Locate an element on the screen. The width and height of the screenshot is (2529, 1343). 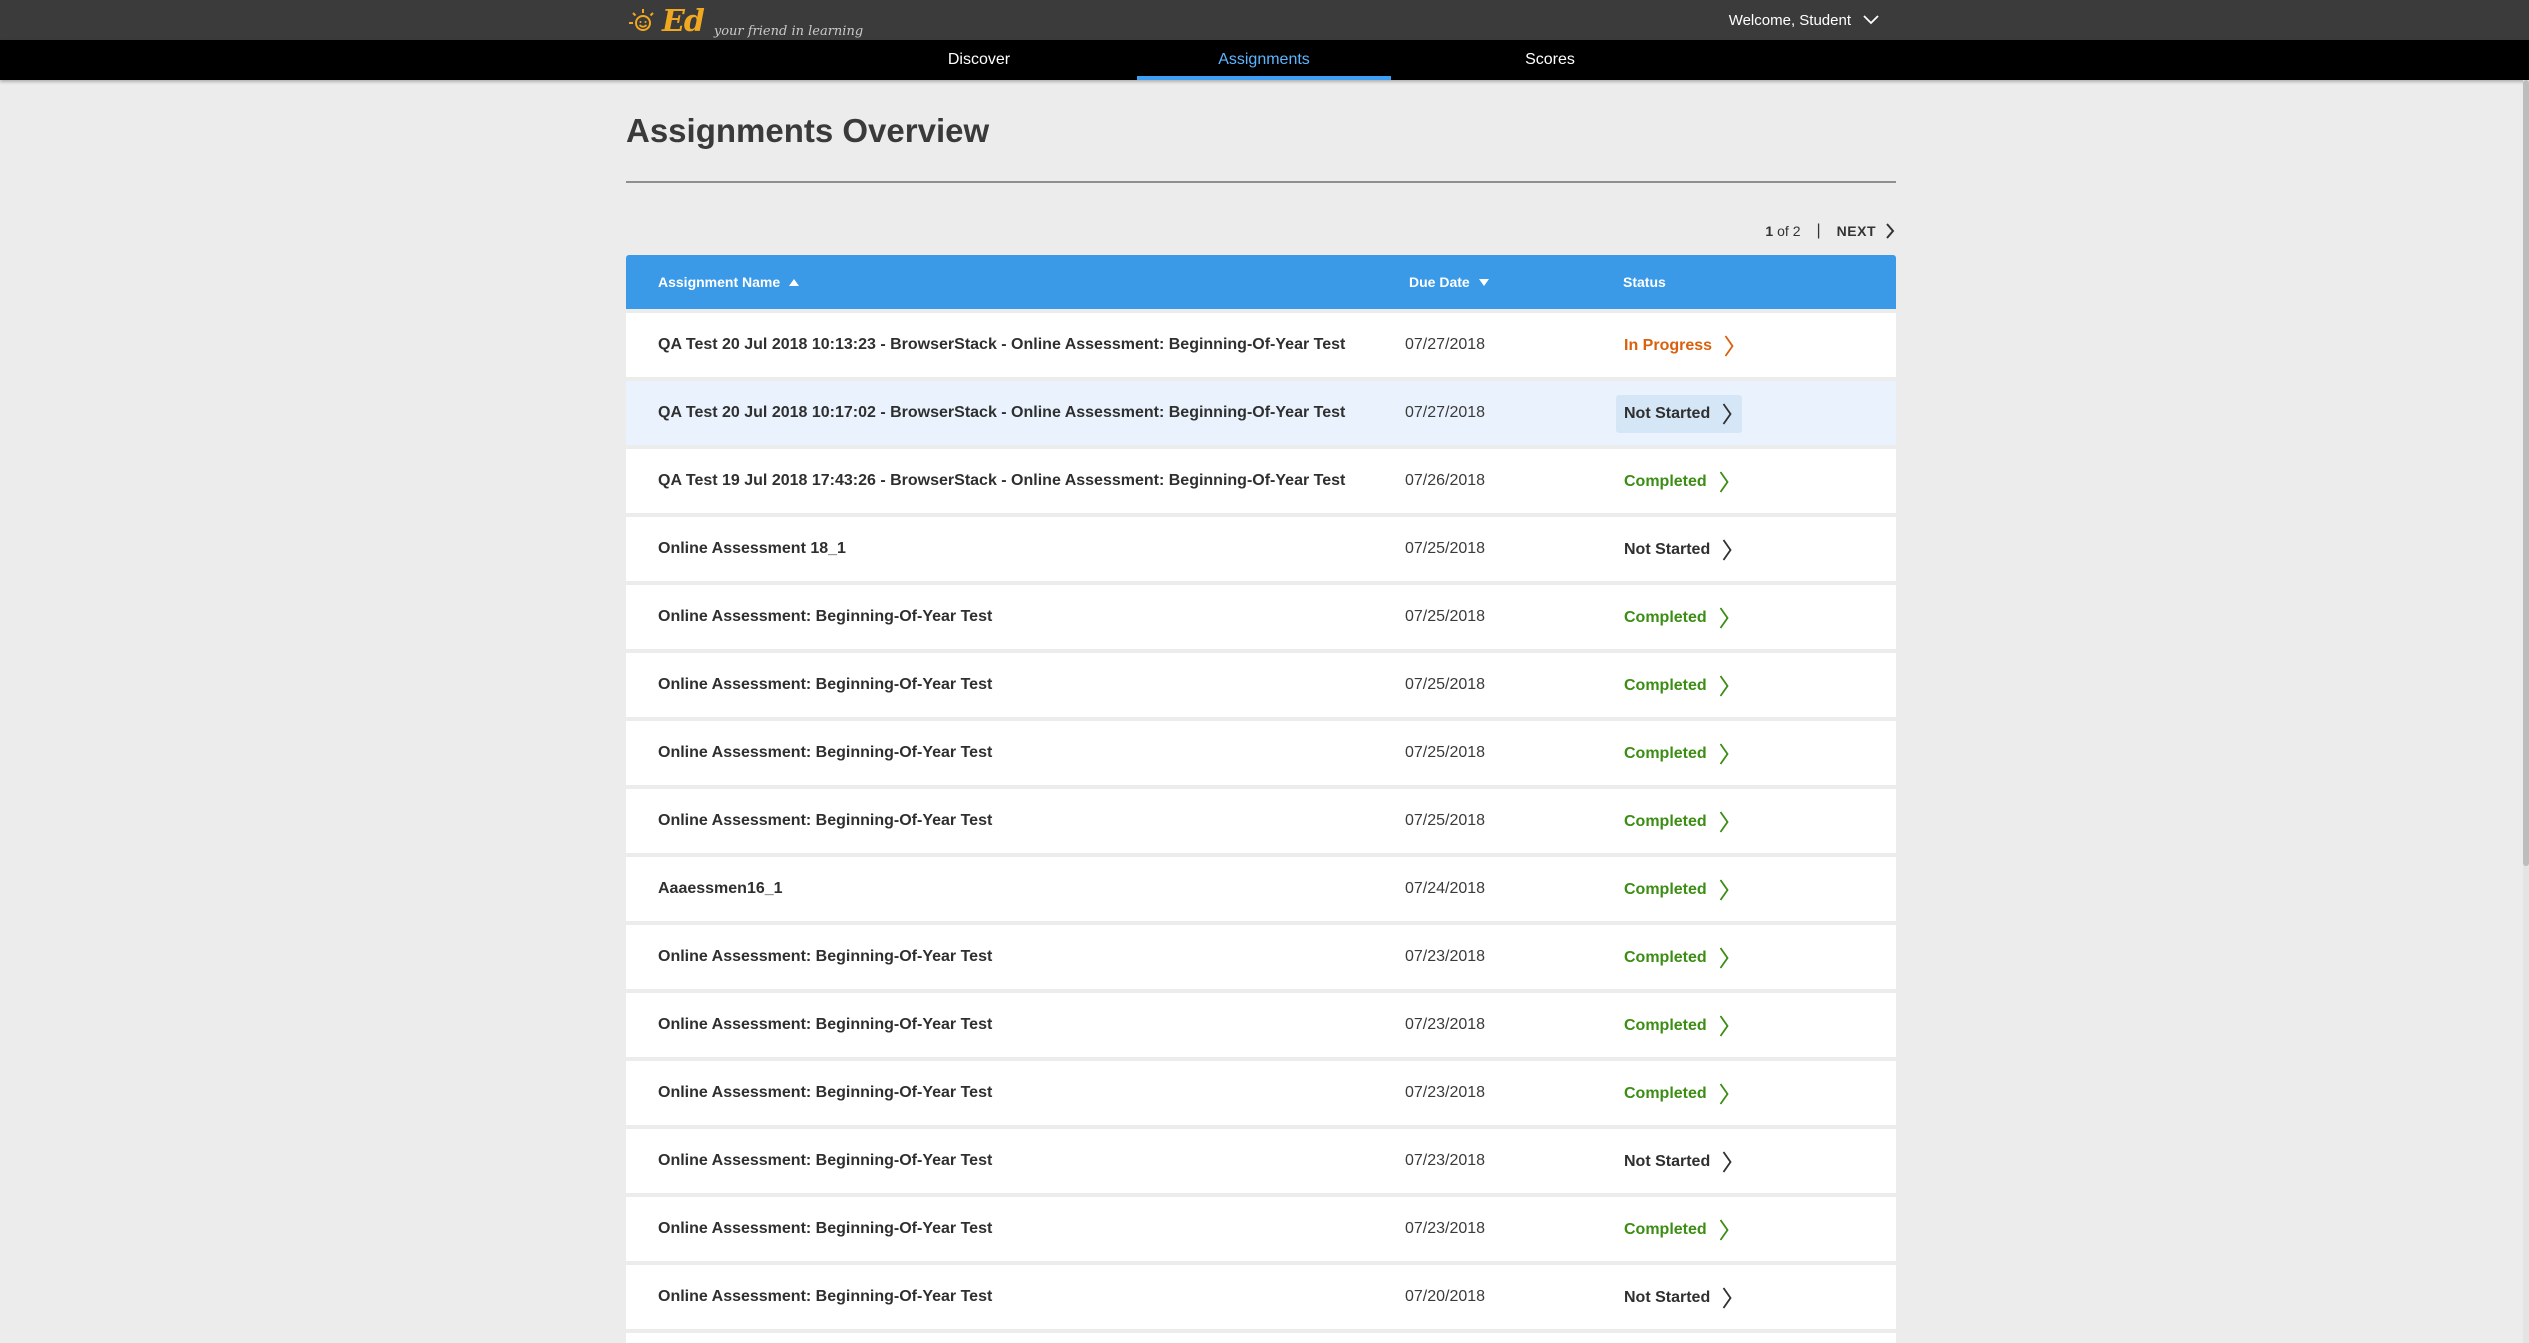
welcome-text: Welcome, Student is located at coordinates (1789, 20).